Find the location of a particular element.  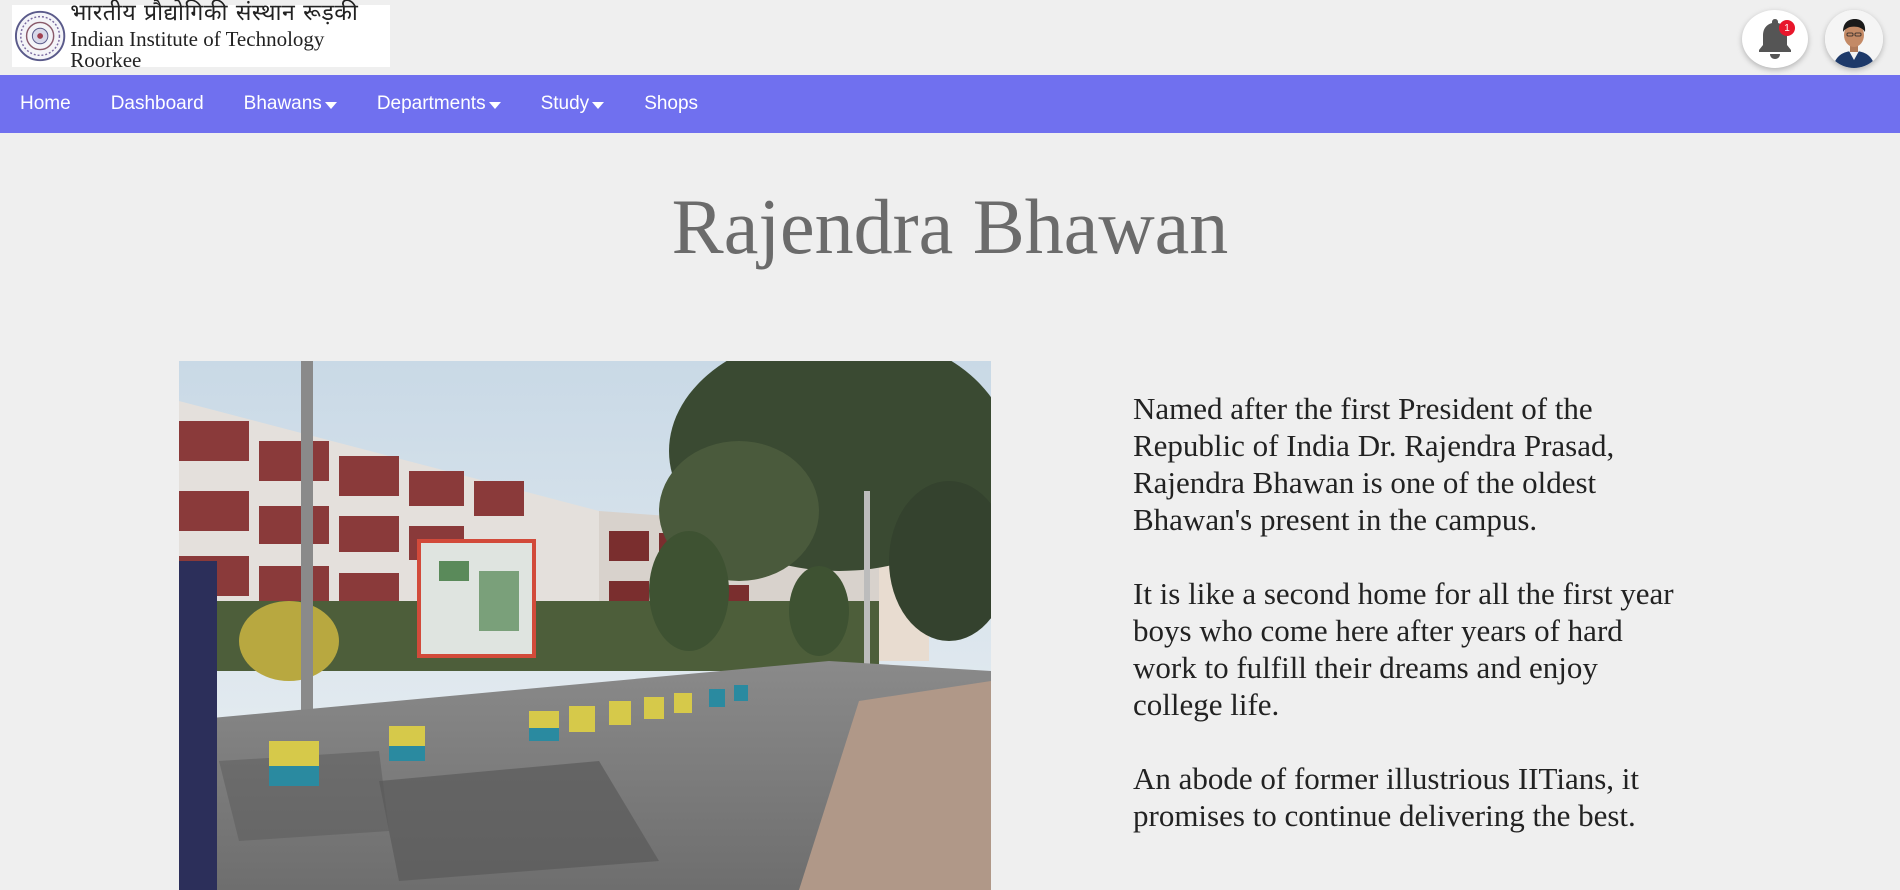

nav-home-label: Home is located at coordinates (45, 103).